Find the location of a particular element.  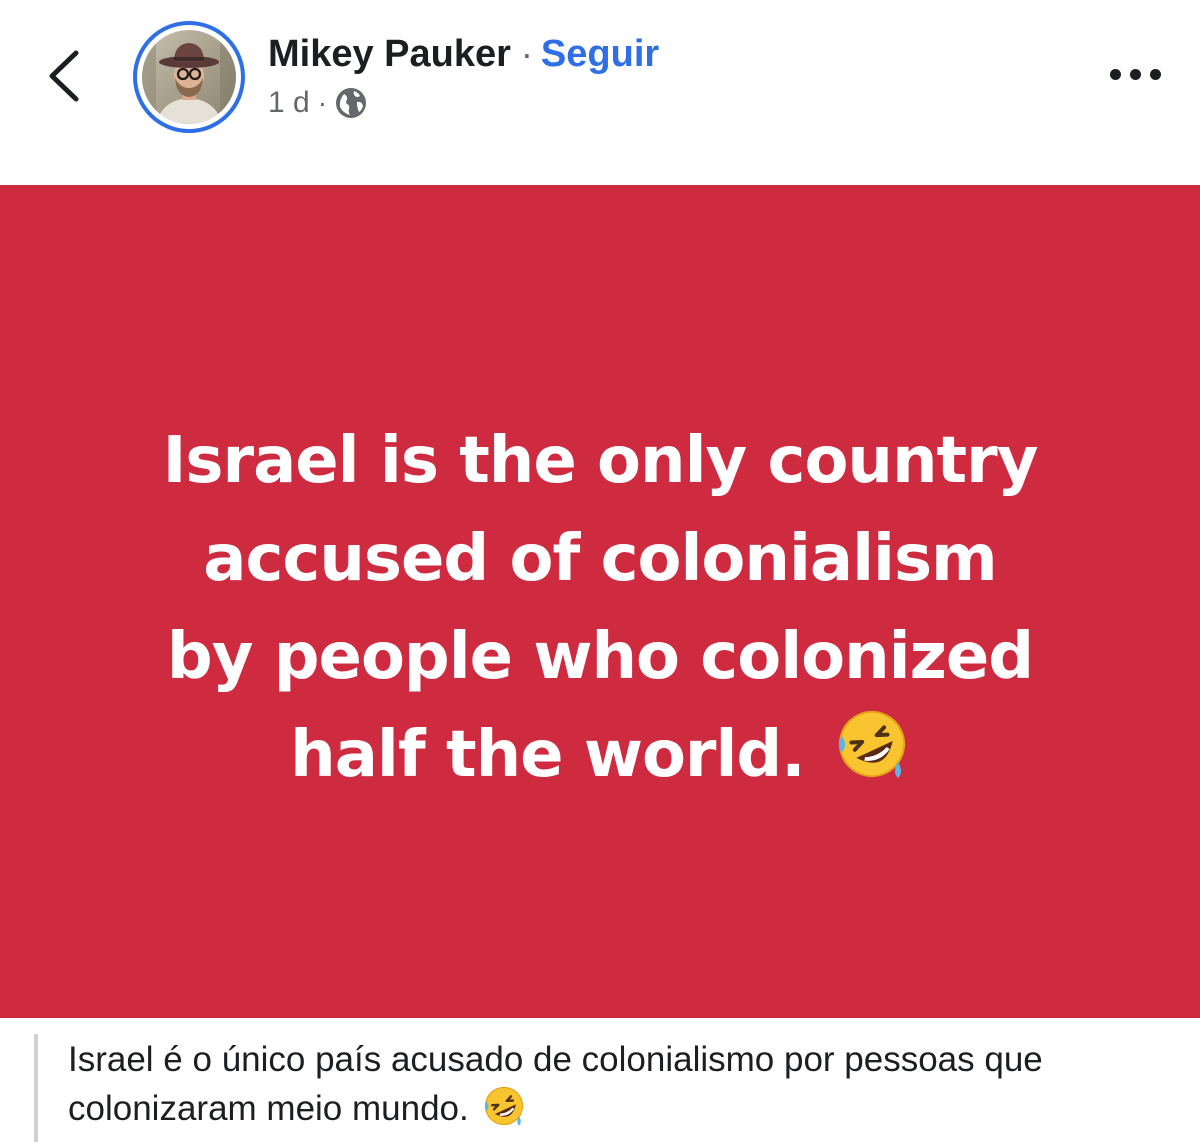

chevron-left-icon is located at coordinates (65, 76).